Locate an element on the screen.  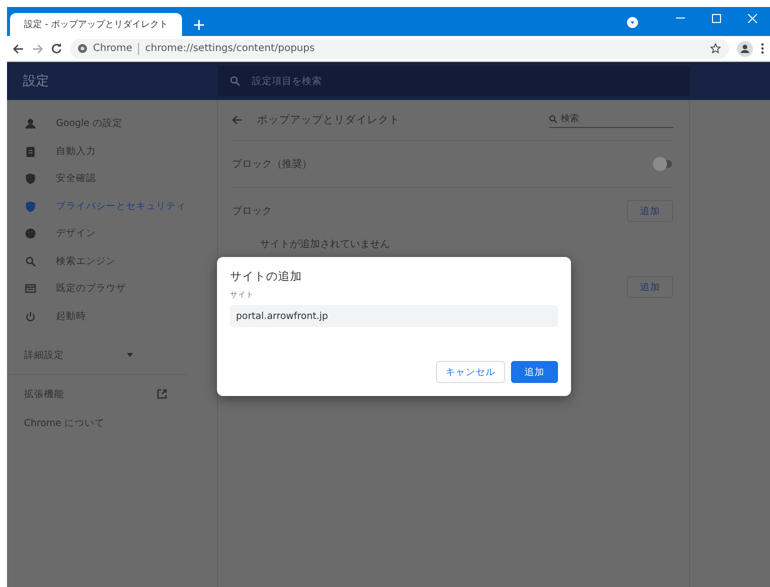
profile-avatar-icon is located at coordinates (745, 48).